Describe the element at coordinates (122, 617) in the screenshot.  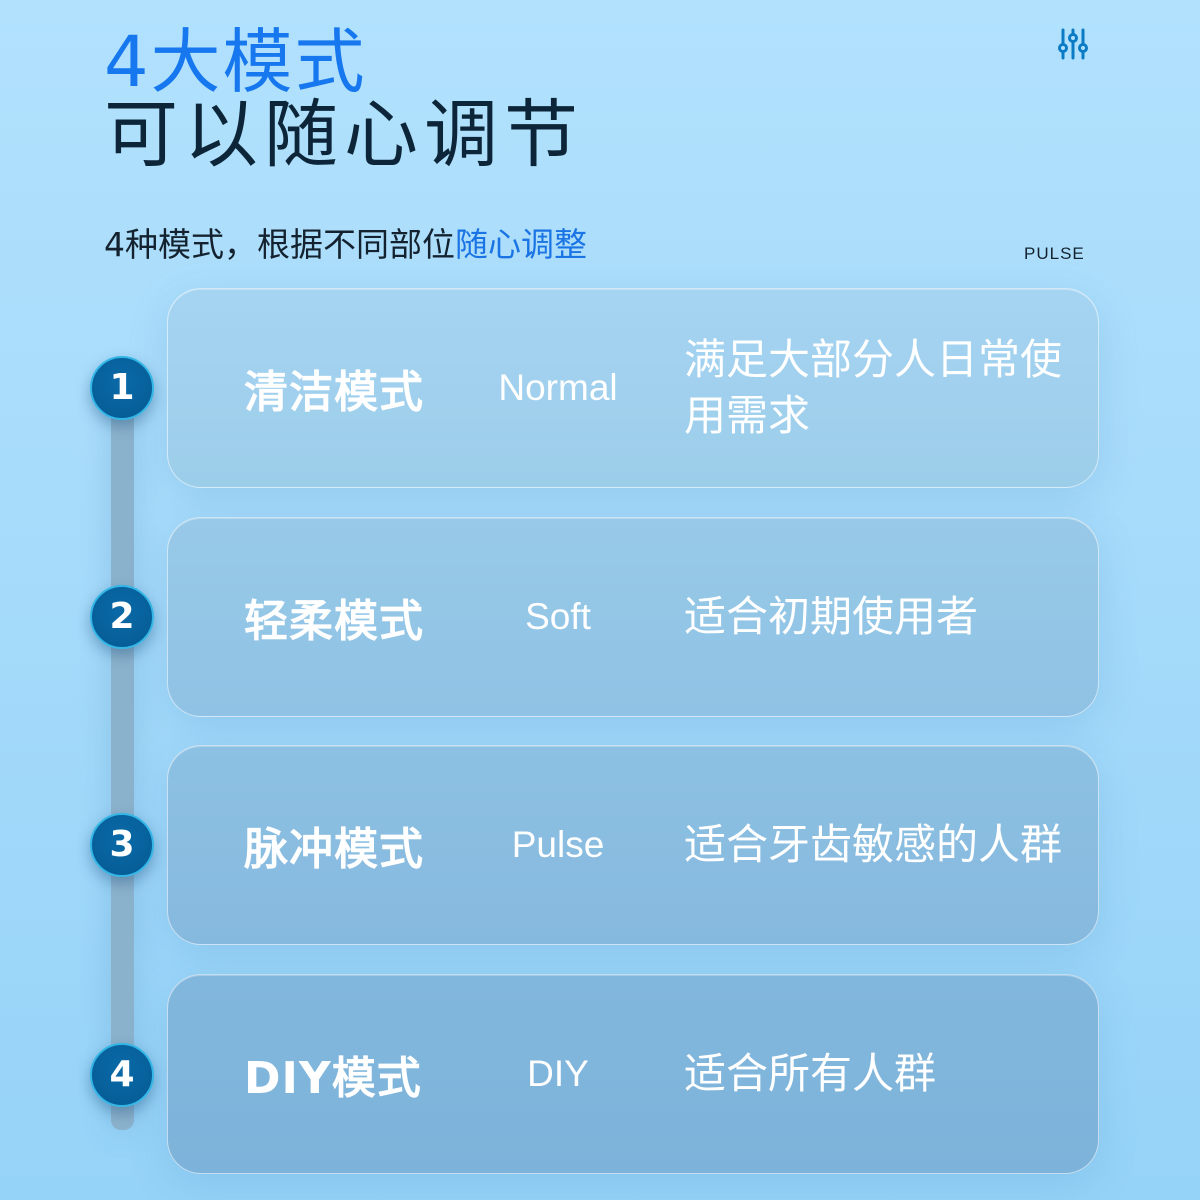
I see `step-badge-2: 2` at that location.